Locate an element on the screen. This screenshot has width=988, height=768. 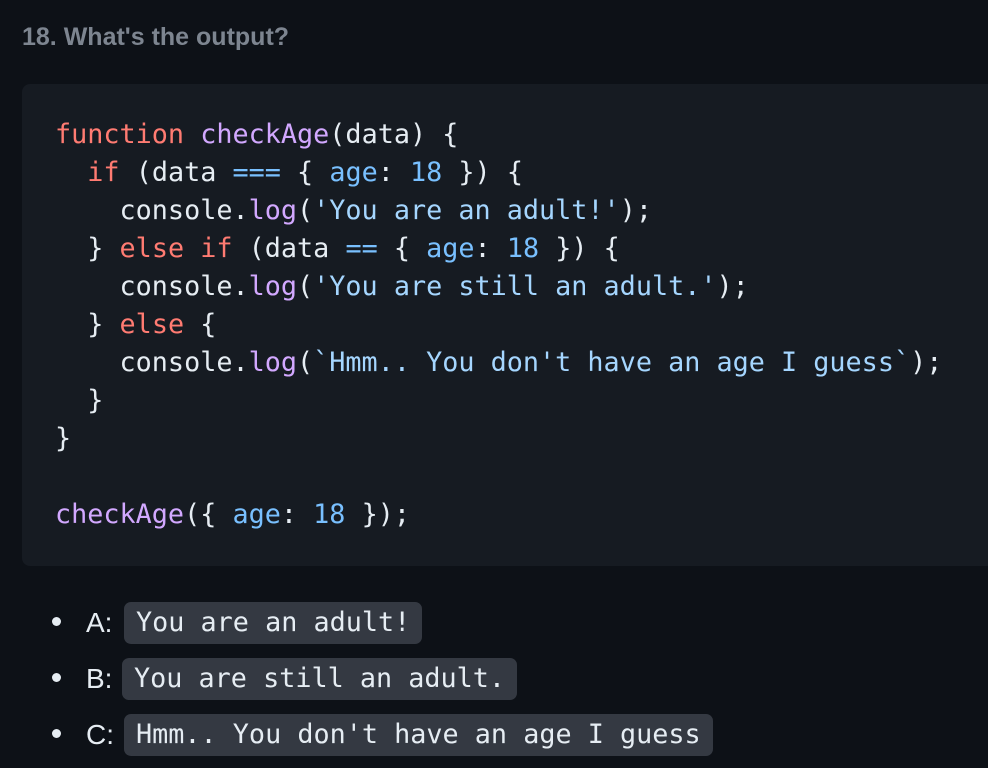
code-text: (data) { is located at coordinates (394, 134).